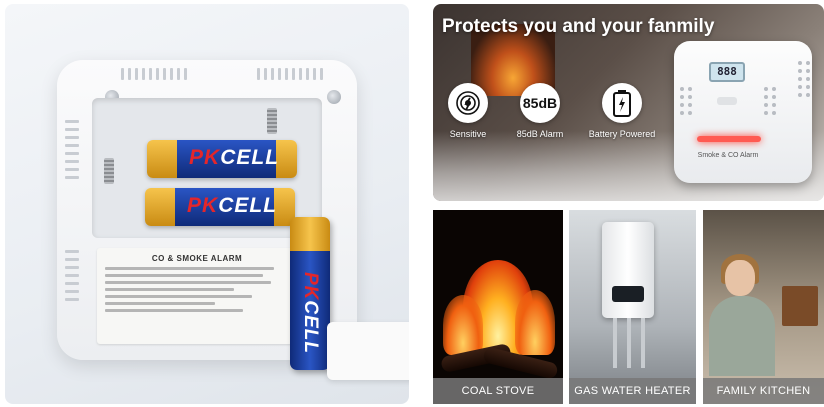 Image resolution: width=824 pixels, height=407 pixels. What do you see at coordinates (628, 294) in the screenshot?
I see `heater-display` at bounding box center [628, 294].